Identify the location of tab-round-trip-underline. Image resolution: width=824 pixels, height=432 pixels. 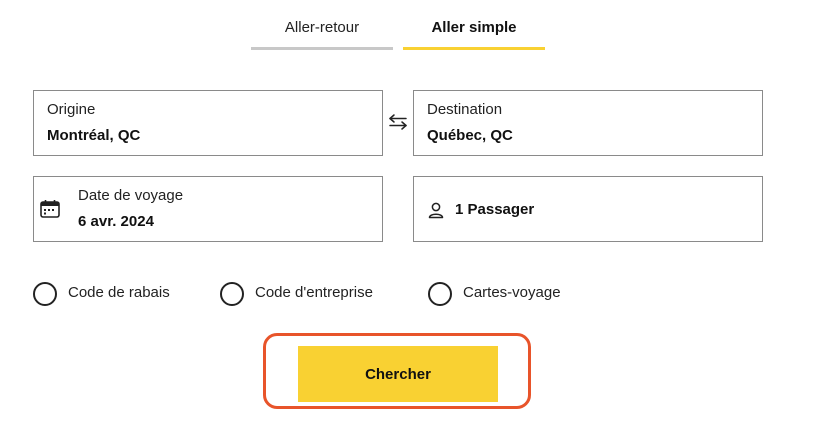
(322, 48).